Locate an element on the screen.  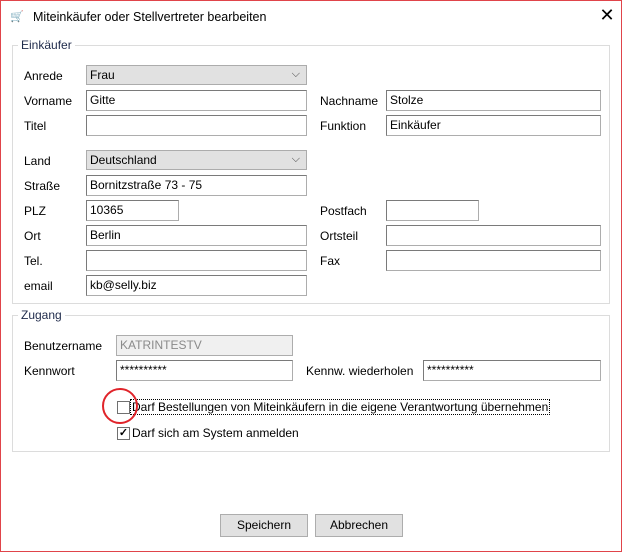
nachname-input: Stolze is located at coordinates (493, 100).